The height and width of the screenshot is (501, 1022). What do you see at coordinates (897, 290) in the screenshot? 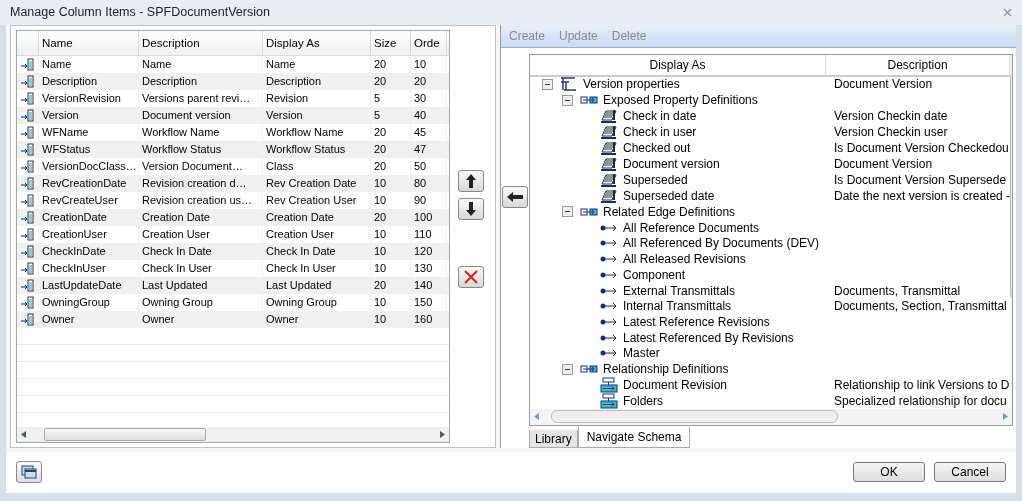
I see `tree-description: Documents, Transmittal` at bounding box center [897, 290].